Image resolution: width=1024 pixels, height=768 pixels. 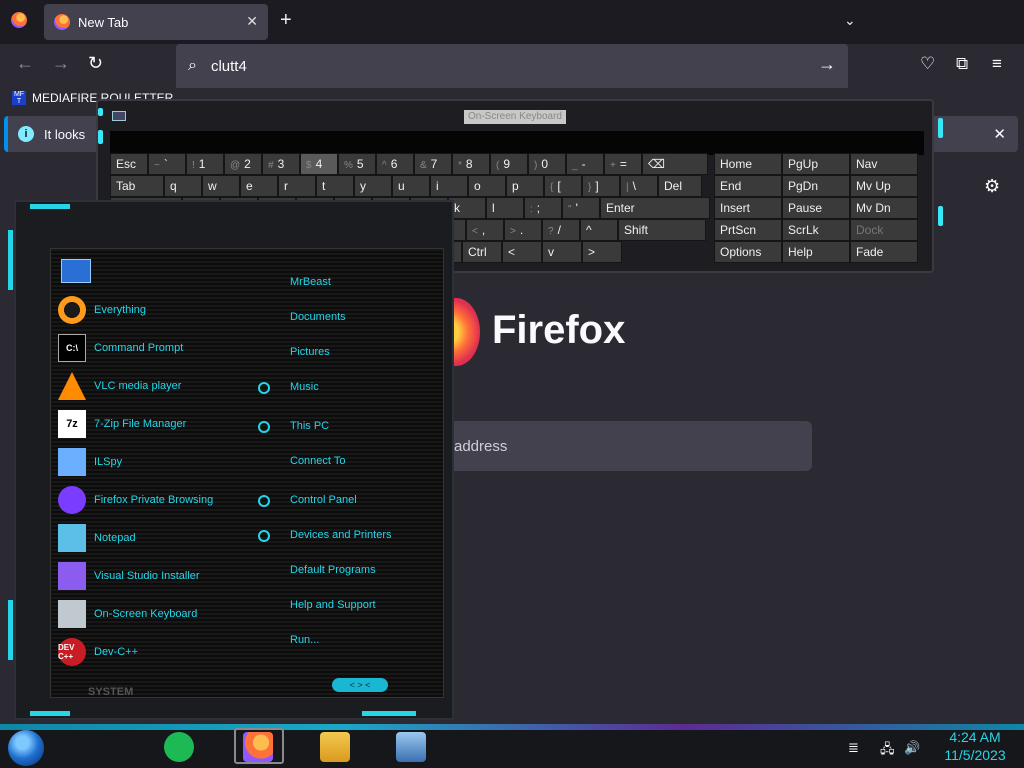 What do you see at coordinates (221, 186) in the screenshot?
I see `key-w-1-2: w` at bounding box center [221, 186].